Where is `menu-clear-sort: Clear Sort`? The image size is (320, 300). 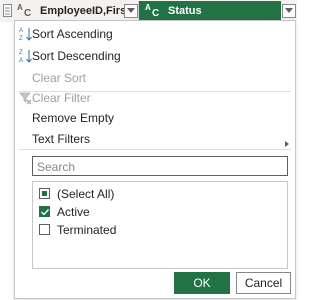 menu-clear-sort: Clear Sort is located at coordinates (155, 78).